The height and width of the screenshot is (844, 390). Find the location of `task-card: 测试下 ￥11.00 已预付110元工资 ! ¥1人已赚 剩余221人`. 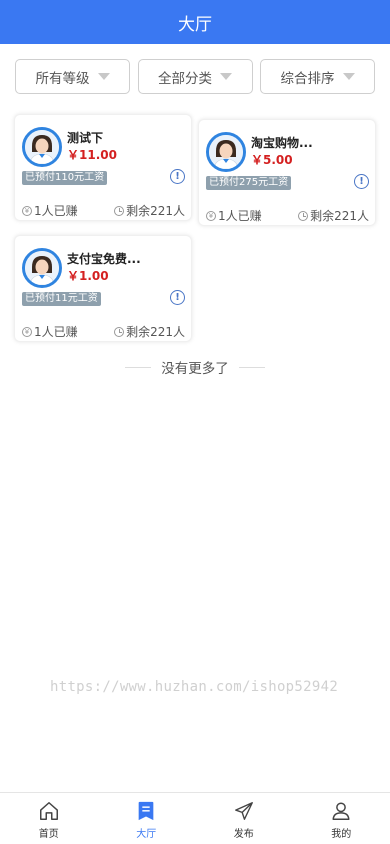

task-card: 测试下 ￥11.00 已预付110元工资 ! ¥1人已赚 剩余221人 is located at coordinates (103, 167).